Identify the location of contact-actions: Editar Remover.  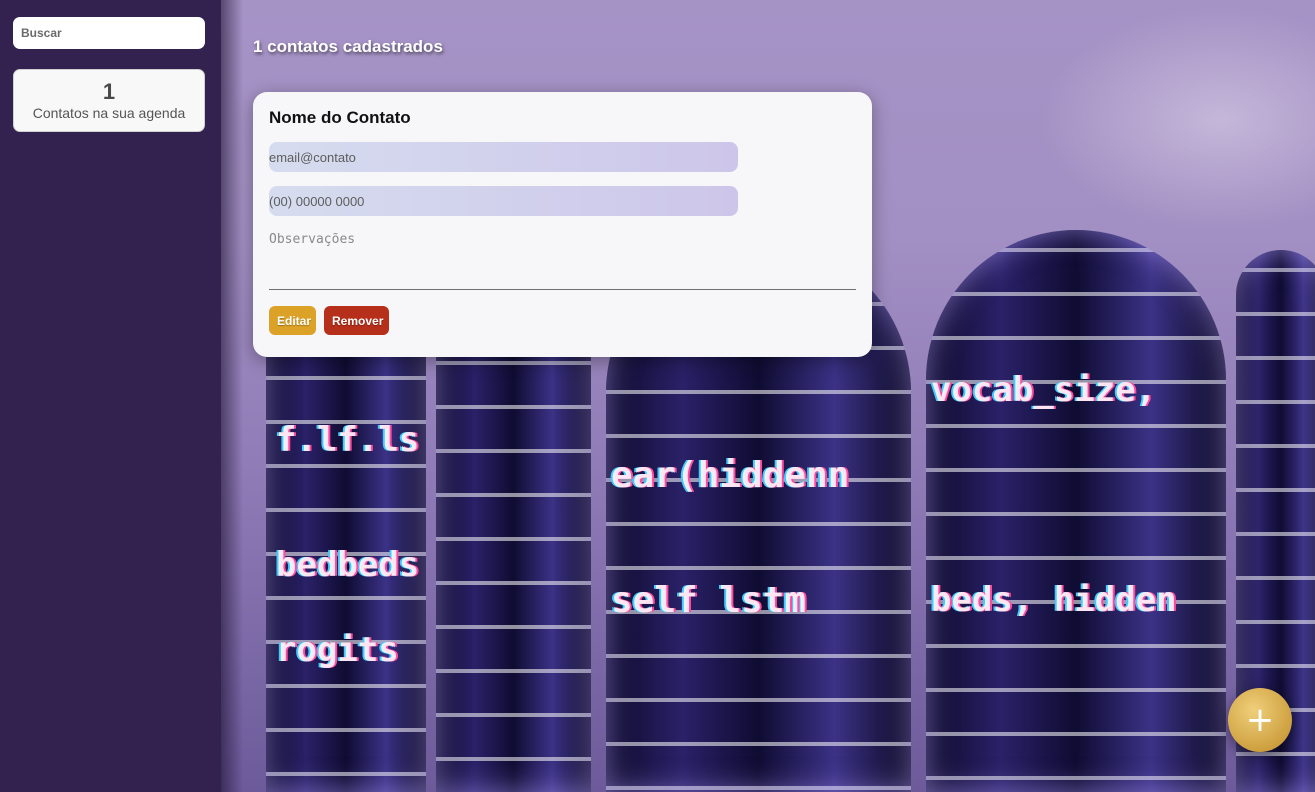
(562, 320).